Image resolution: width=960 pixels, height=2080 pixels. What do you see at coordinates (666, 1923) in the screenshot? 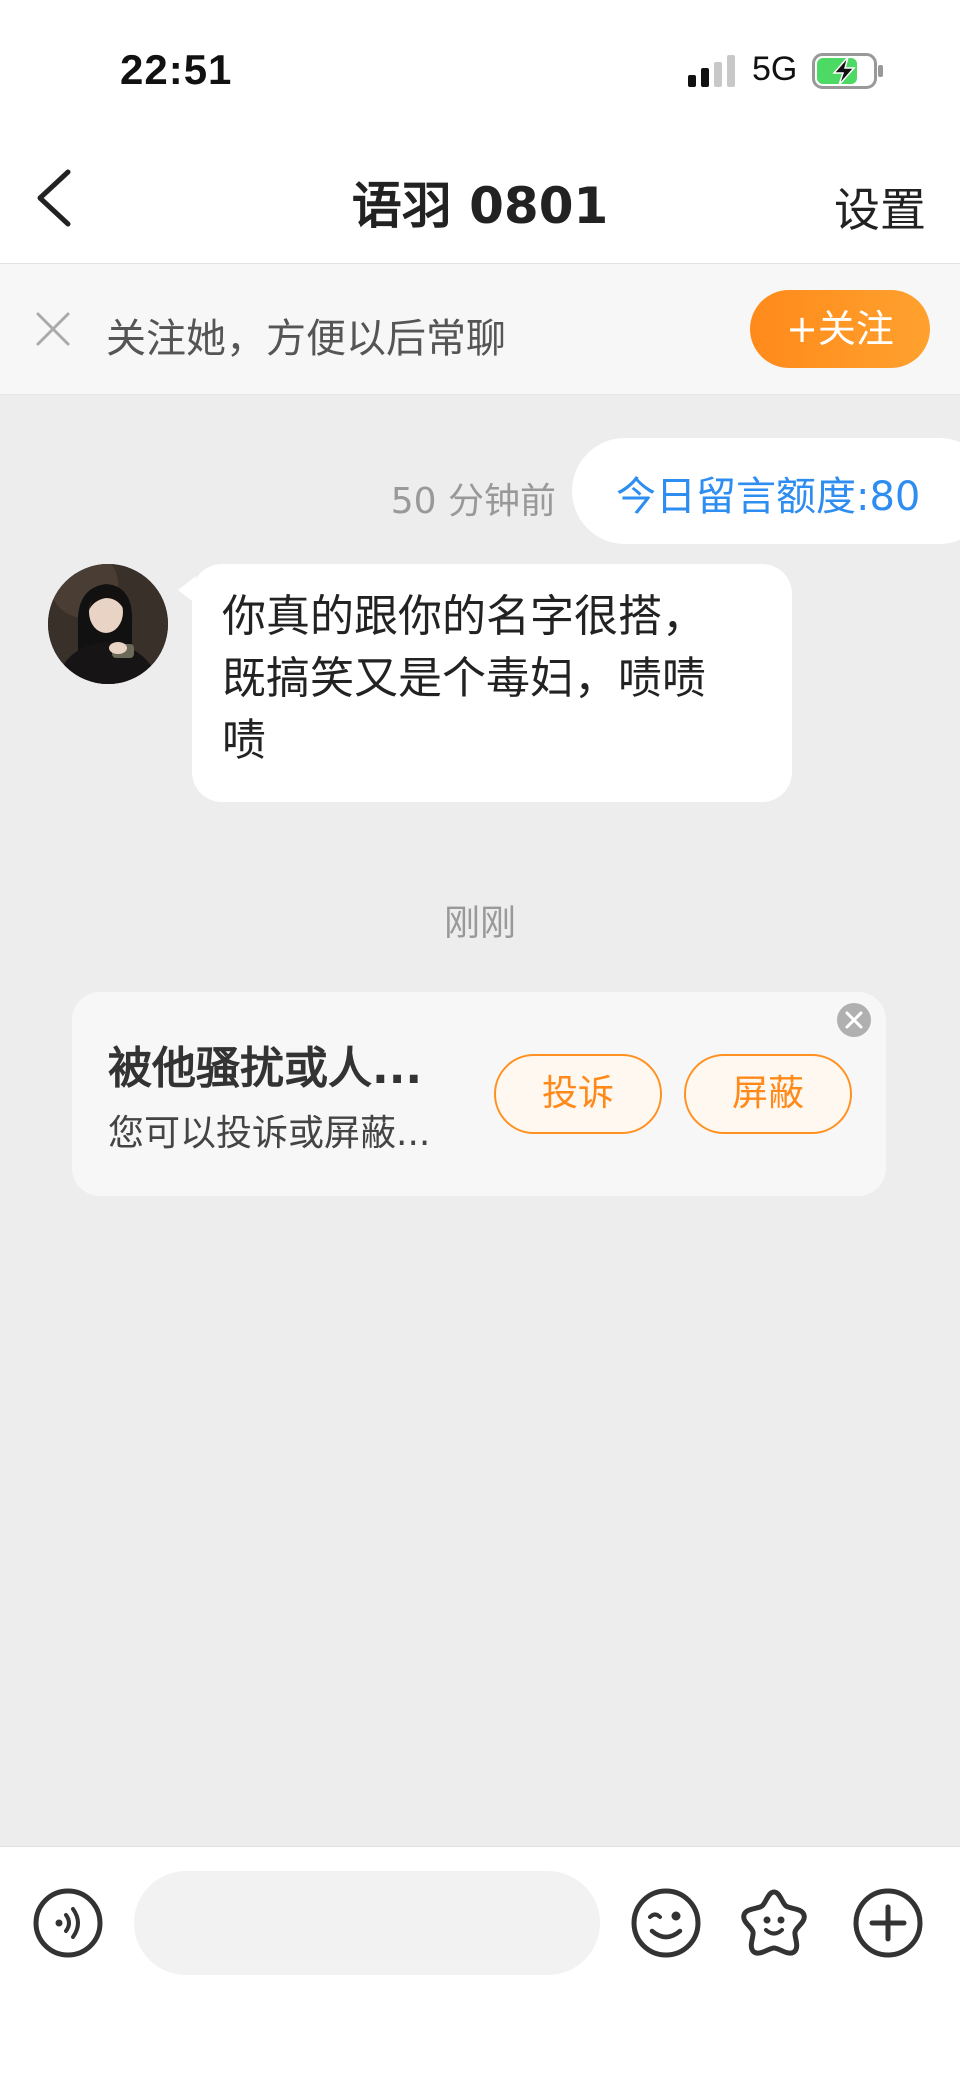
I see `emoji-icon` at bounding box center [666, 1923].